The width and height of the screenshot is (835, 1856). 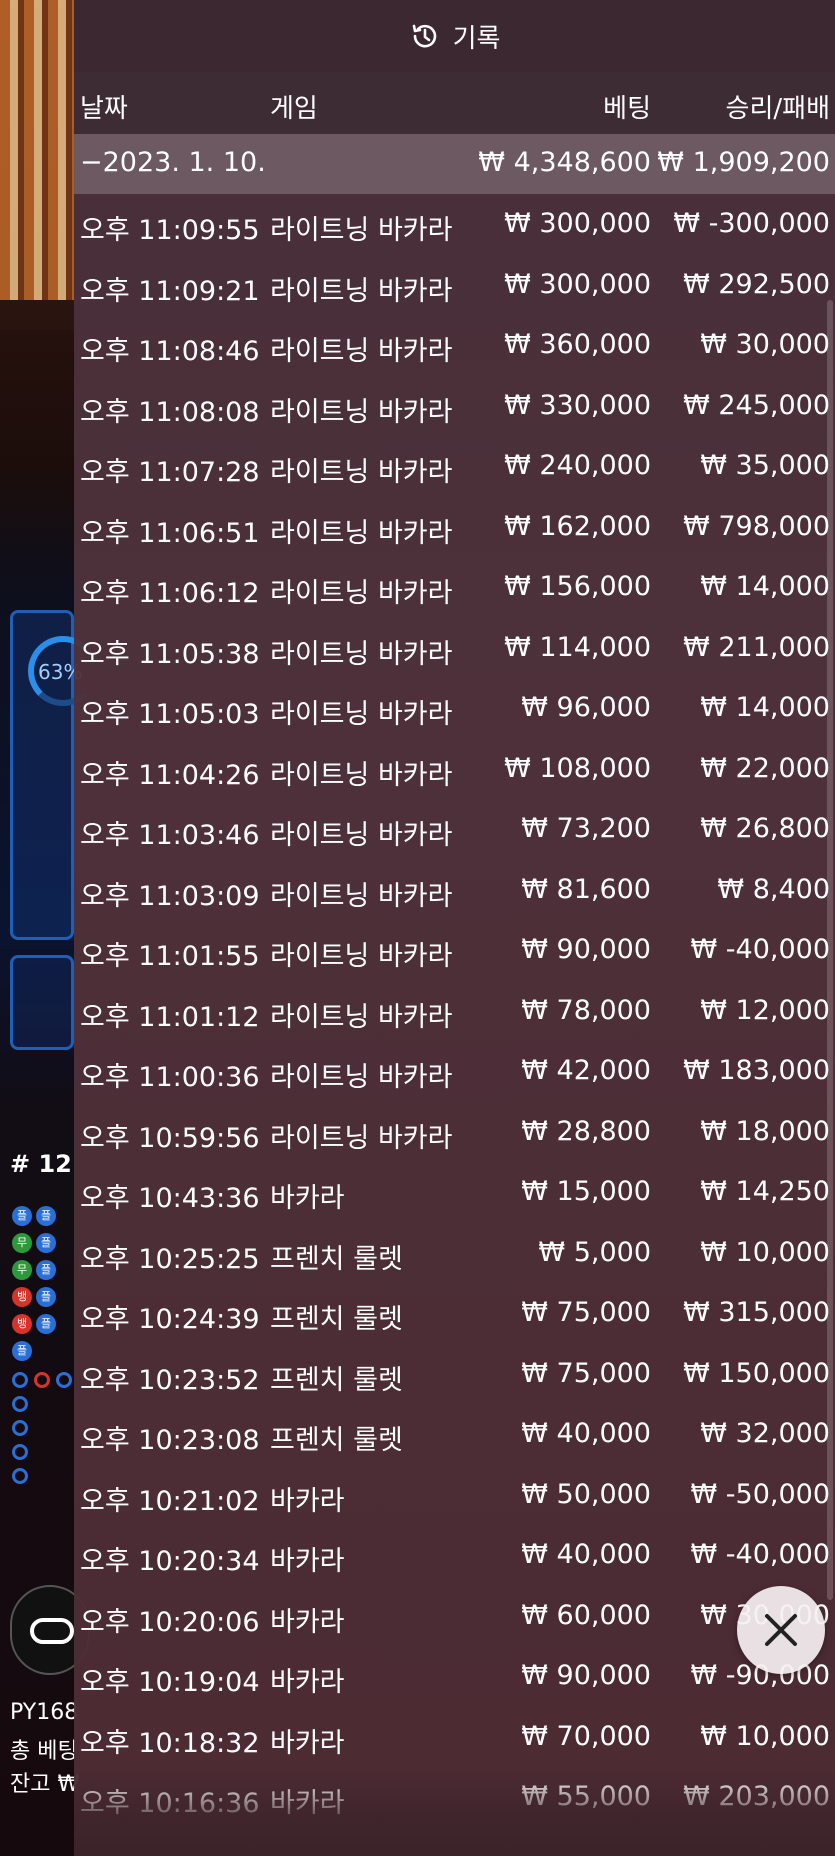 What do you see at coordinates (170, 351) in the screenshot?
I see `row-time: 오후 11:08:46` at bounding box center [170, 351].